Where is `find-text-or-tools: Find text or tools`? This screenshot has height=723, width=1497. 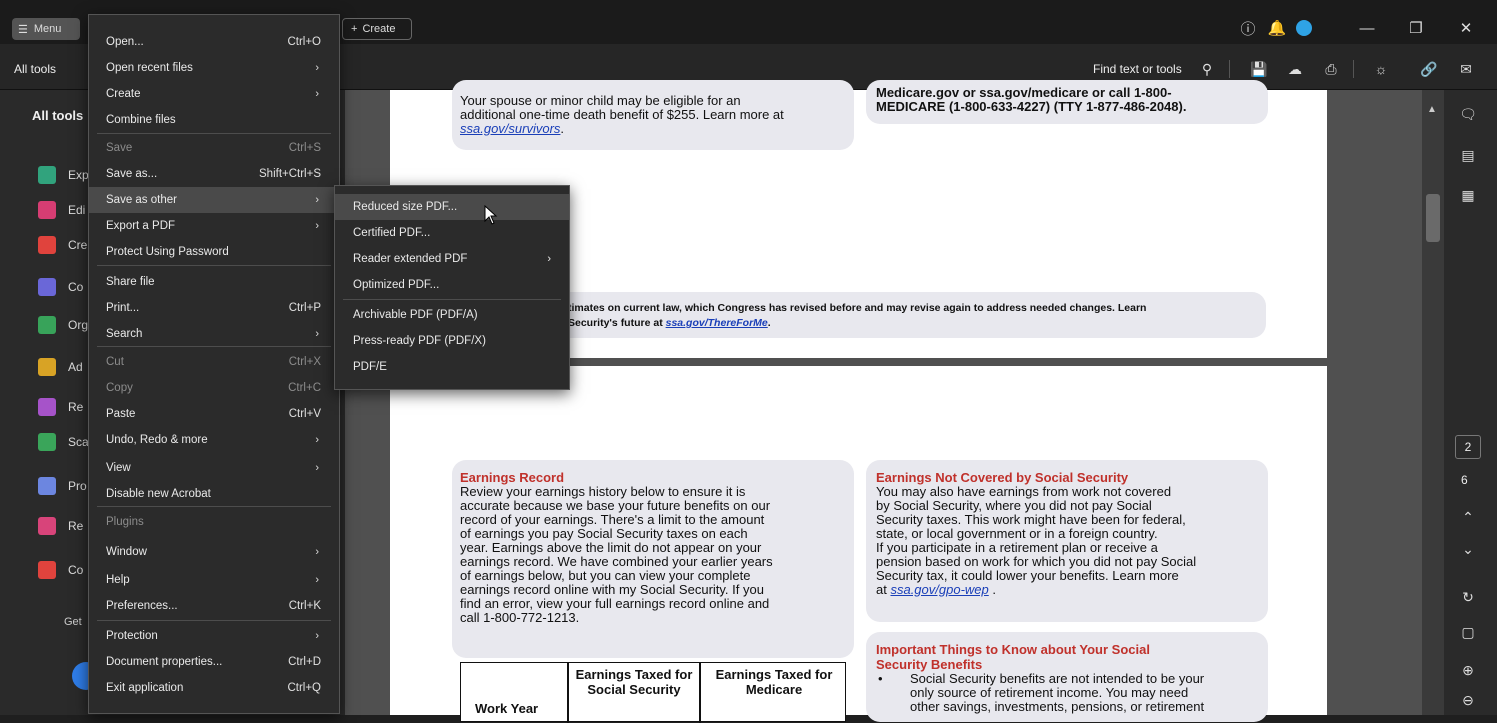
find-text-or-tools: Find text or tools is located at coordinates (1137, 69).